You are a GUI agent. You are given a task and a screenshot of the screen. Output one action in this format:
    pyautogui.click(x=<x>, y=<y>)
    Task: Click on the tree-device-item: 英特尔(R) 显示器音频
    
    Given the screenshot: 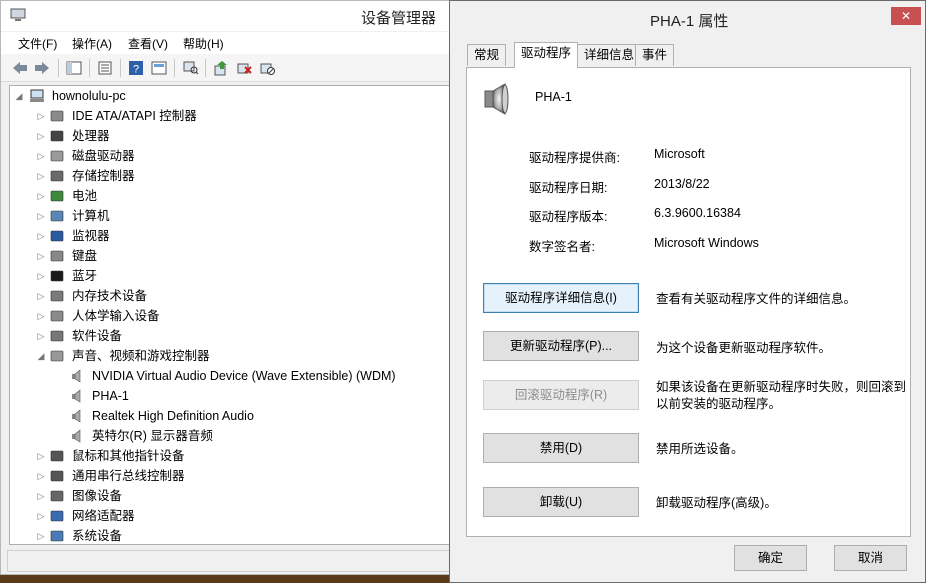 What is the action you would take?
    pyautogui.click(x=224, y=436)
    